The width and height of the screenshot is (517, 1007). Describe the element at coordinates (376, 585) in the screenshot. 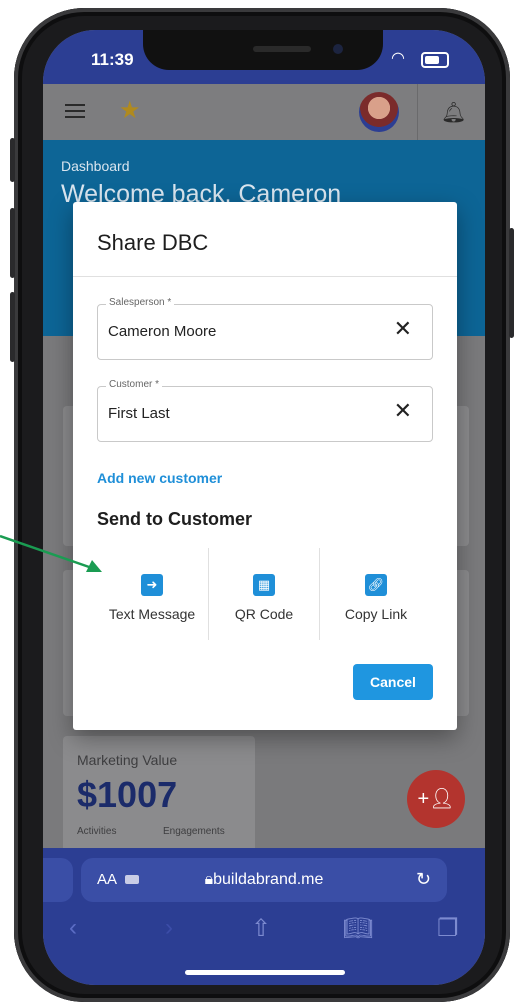

I see `link-icon: 🔗︎` at that location.